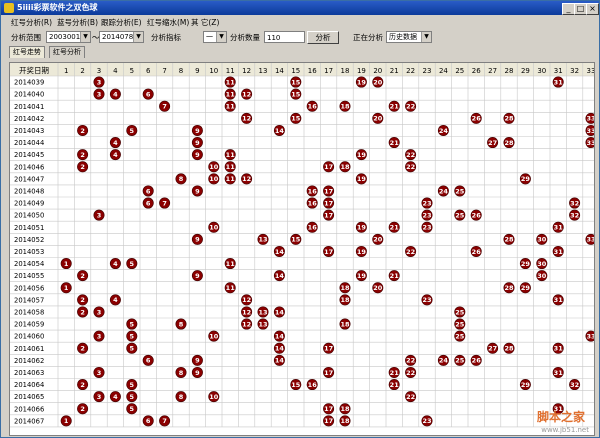 The width and height of the screenshot is (600, 438). Describe the element at coordinates (29, 373) in the screenshot. I see `row-date: 2014063` at that location.